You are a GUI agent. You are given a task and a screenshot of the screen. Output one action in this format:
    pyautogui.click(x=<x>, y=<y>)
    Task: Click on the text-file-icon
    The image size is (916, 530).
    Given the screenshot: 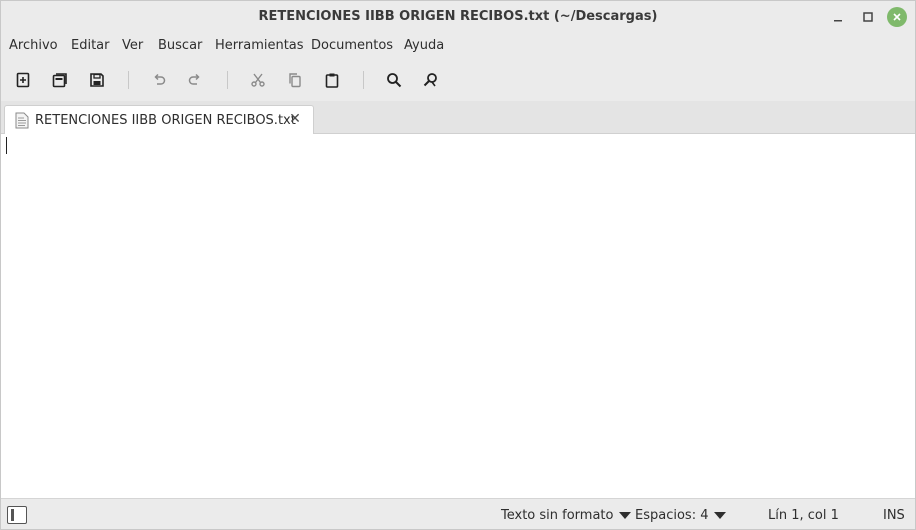 What is the action you would take?
    pyautogui.click(x=22, y=120)
    